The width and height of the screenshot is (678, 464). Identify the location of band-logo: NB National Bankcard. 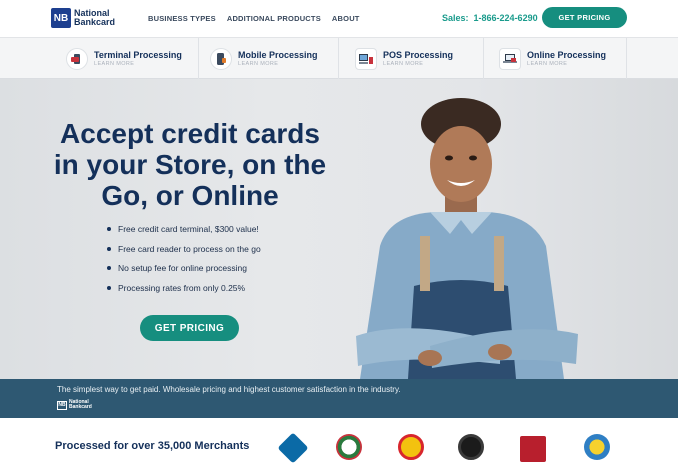
(74, 405).